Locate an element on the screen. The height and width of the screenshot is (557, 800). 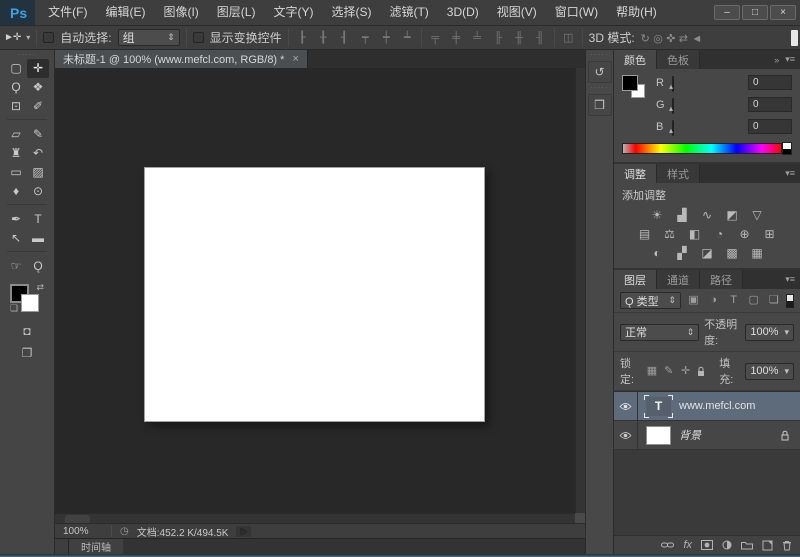
tab-swatches: 色板 is located at coordinates (678, 59).